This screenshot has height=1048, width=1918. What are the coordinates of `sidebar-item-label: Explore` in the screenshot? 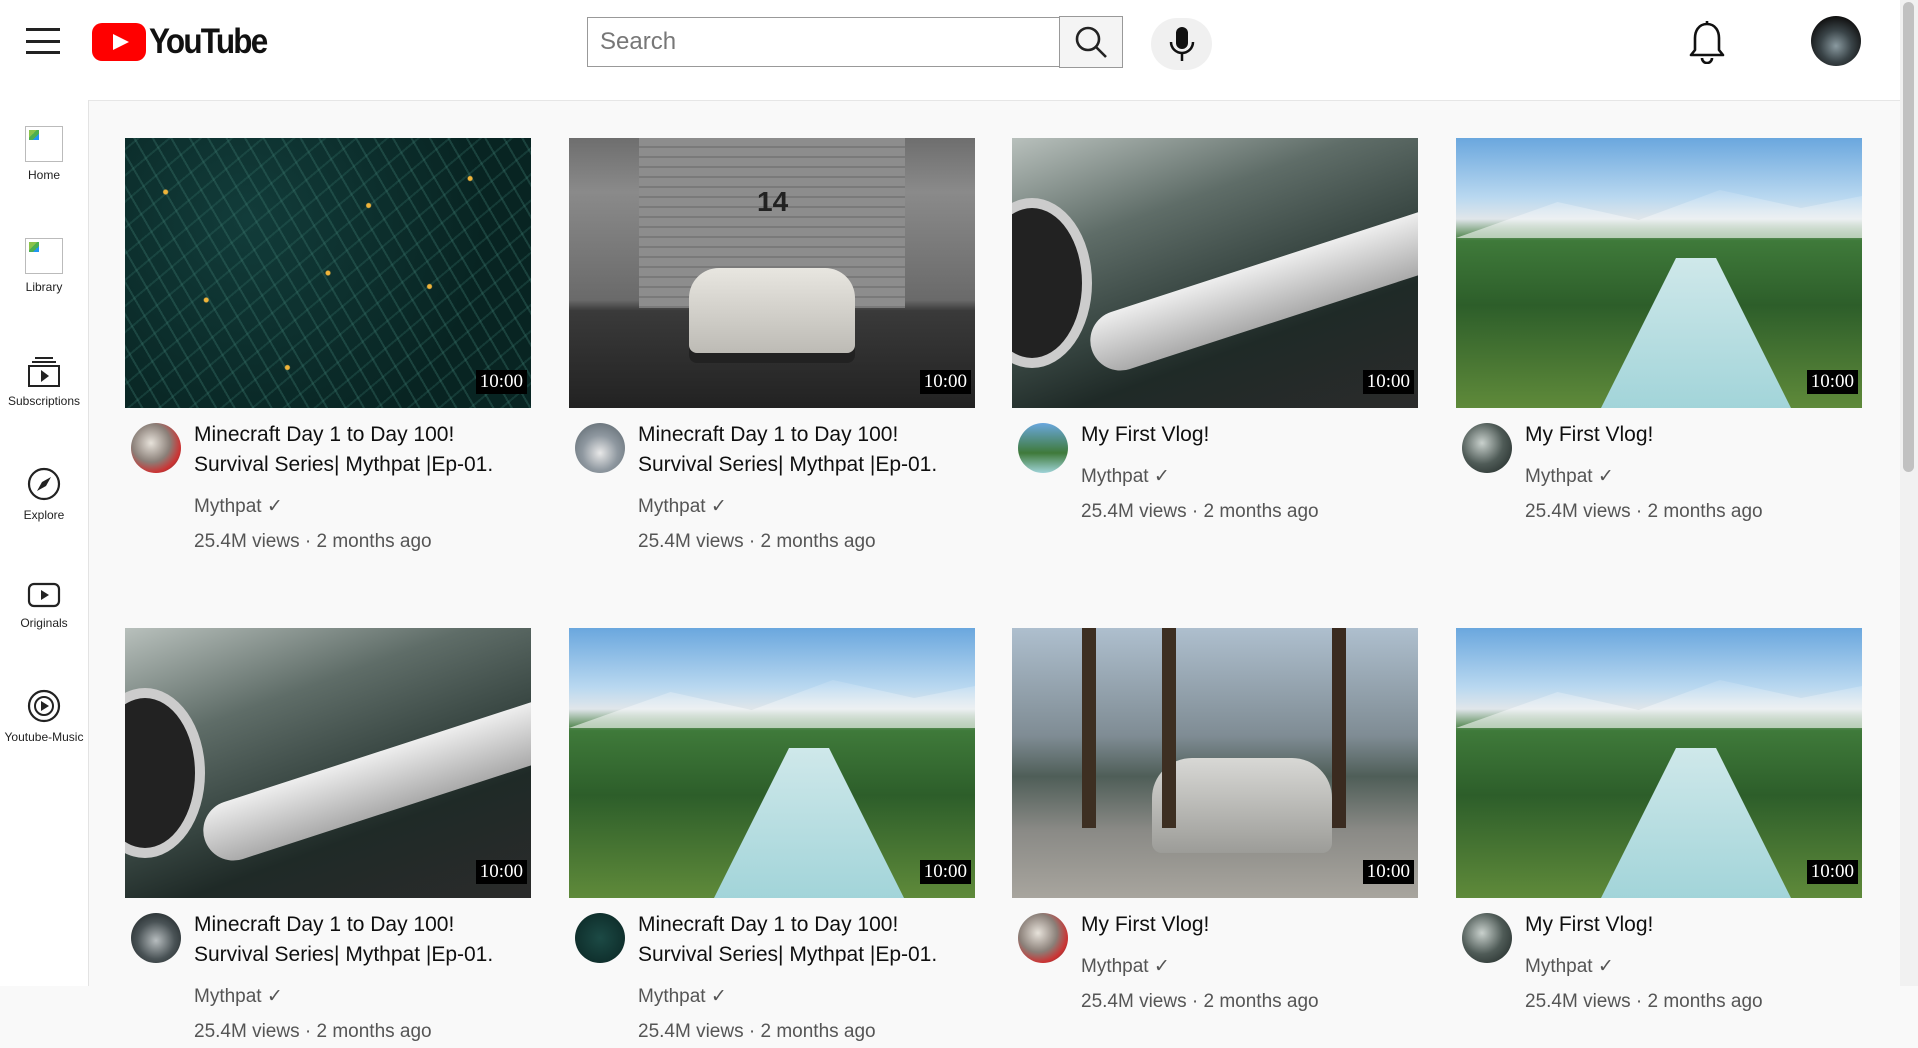 It's located at (44, 515).